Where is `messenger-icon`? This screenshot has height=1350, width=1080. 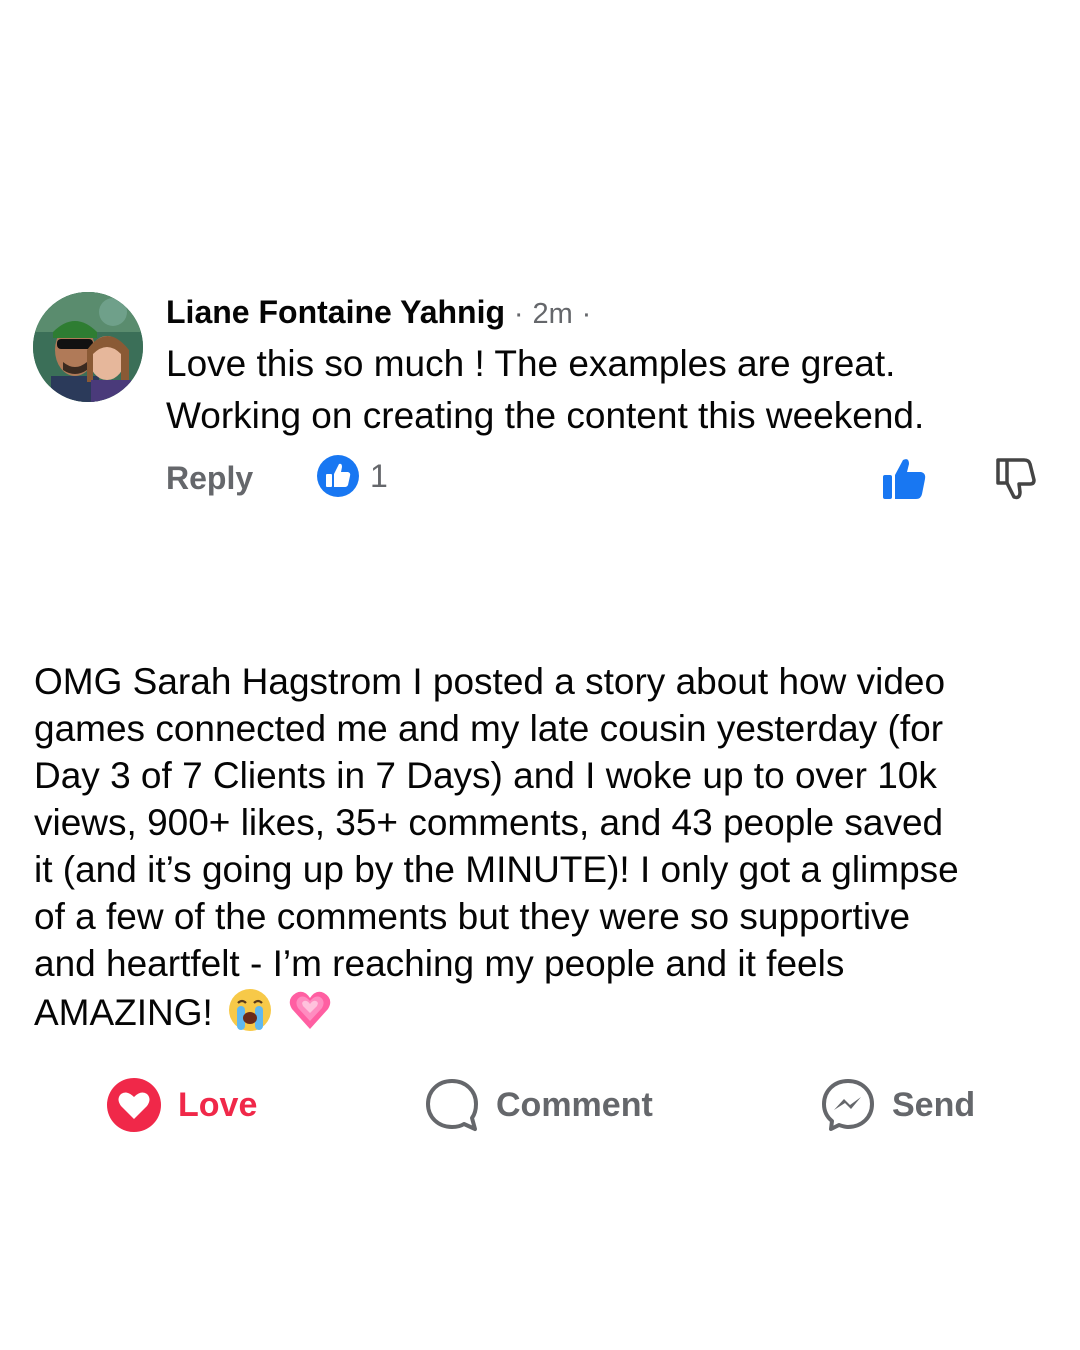 messenger-icon is located at coordinates (848, 1105).